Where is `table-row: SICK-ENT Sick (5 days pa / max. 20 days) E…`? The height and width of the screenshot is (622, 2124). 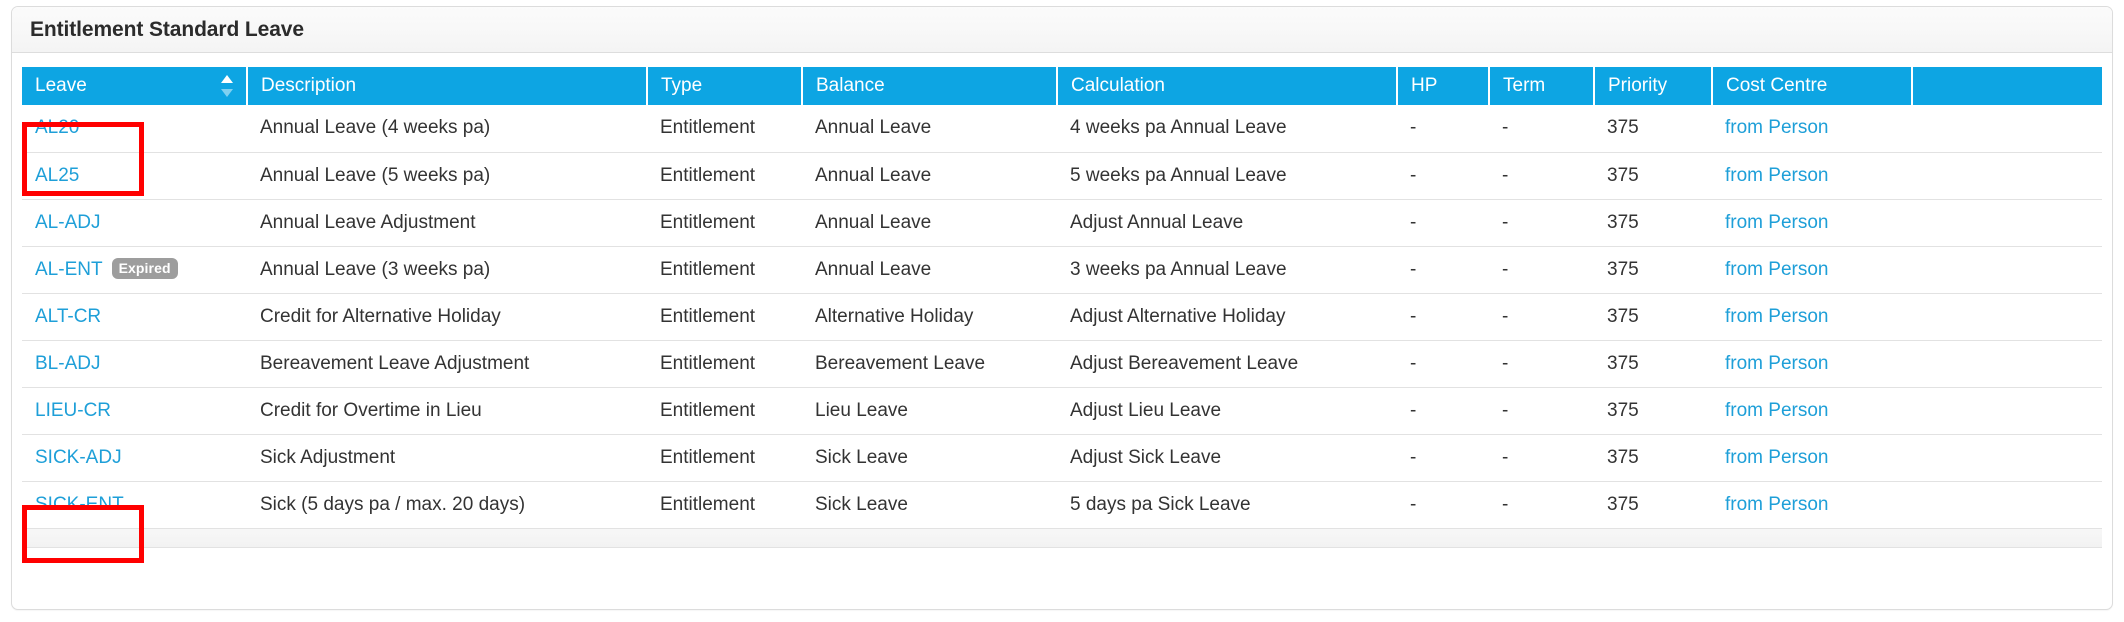 table-row: SICK-ENT Sick (5 days pa / max. 20 days) E… is located at coordinates (1062, 505).